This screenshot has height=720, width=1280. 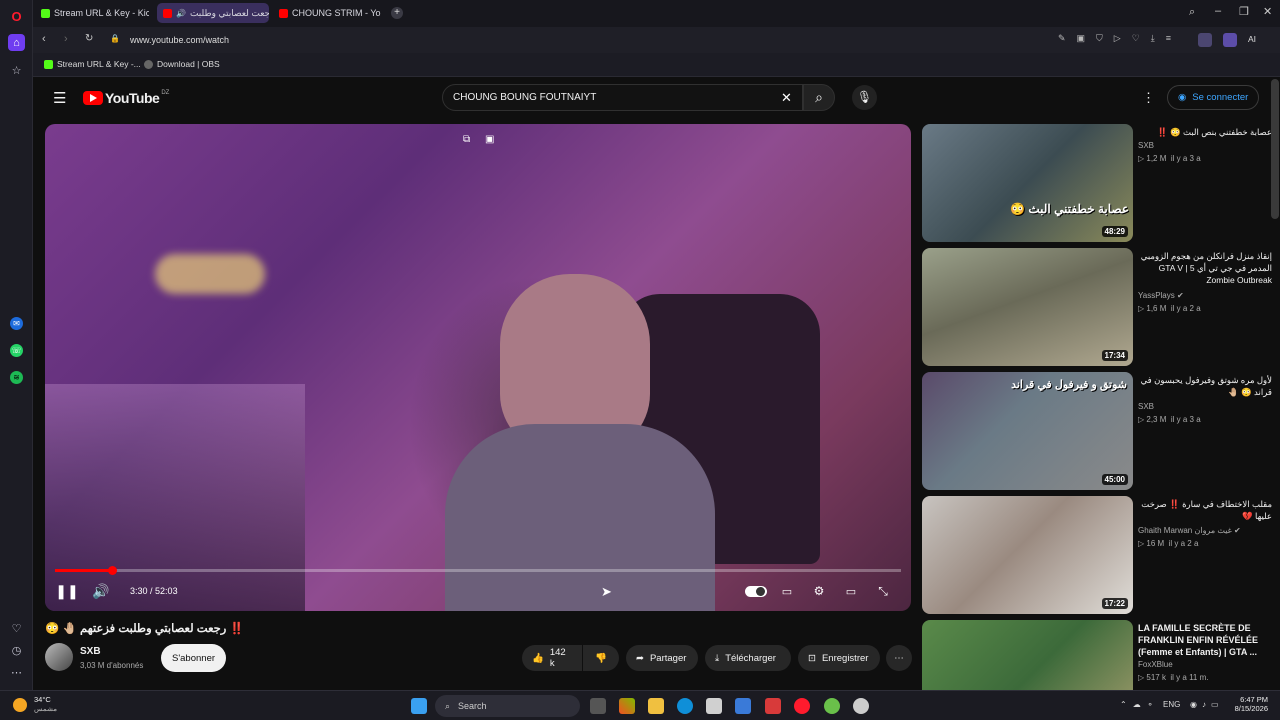 I want to click on settings-menu-icon: ⋮, so click(x=1148, y=98).